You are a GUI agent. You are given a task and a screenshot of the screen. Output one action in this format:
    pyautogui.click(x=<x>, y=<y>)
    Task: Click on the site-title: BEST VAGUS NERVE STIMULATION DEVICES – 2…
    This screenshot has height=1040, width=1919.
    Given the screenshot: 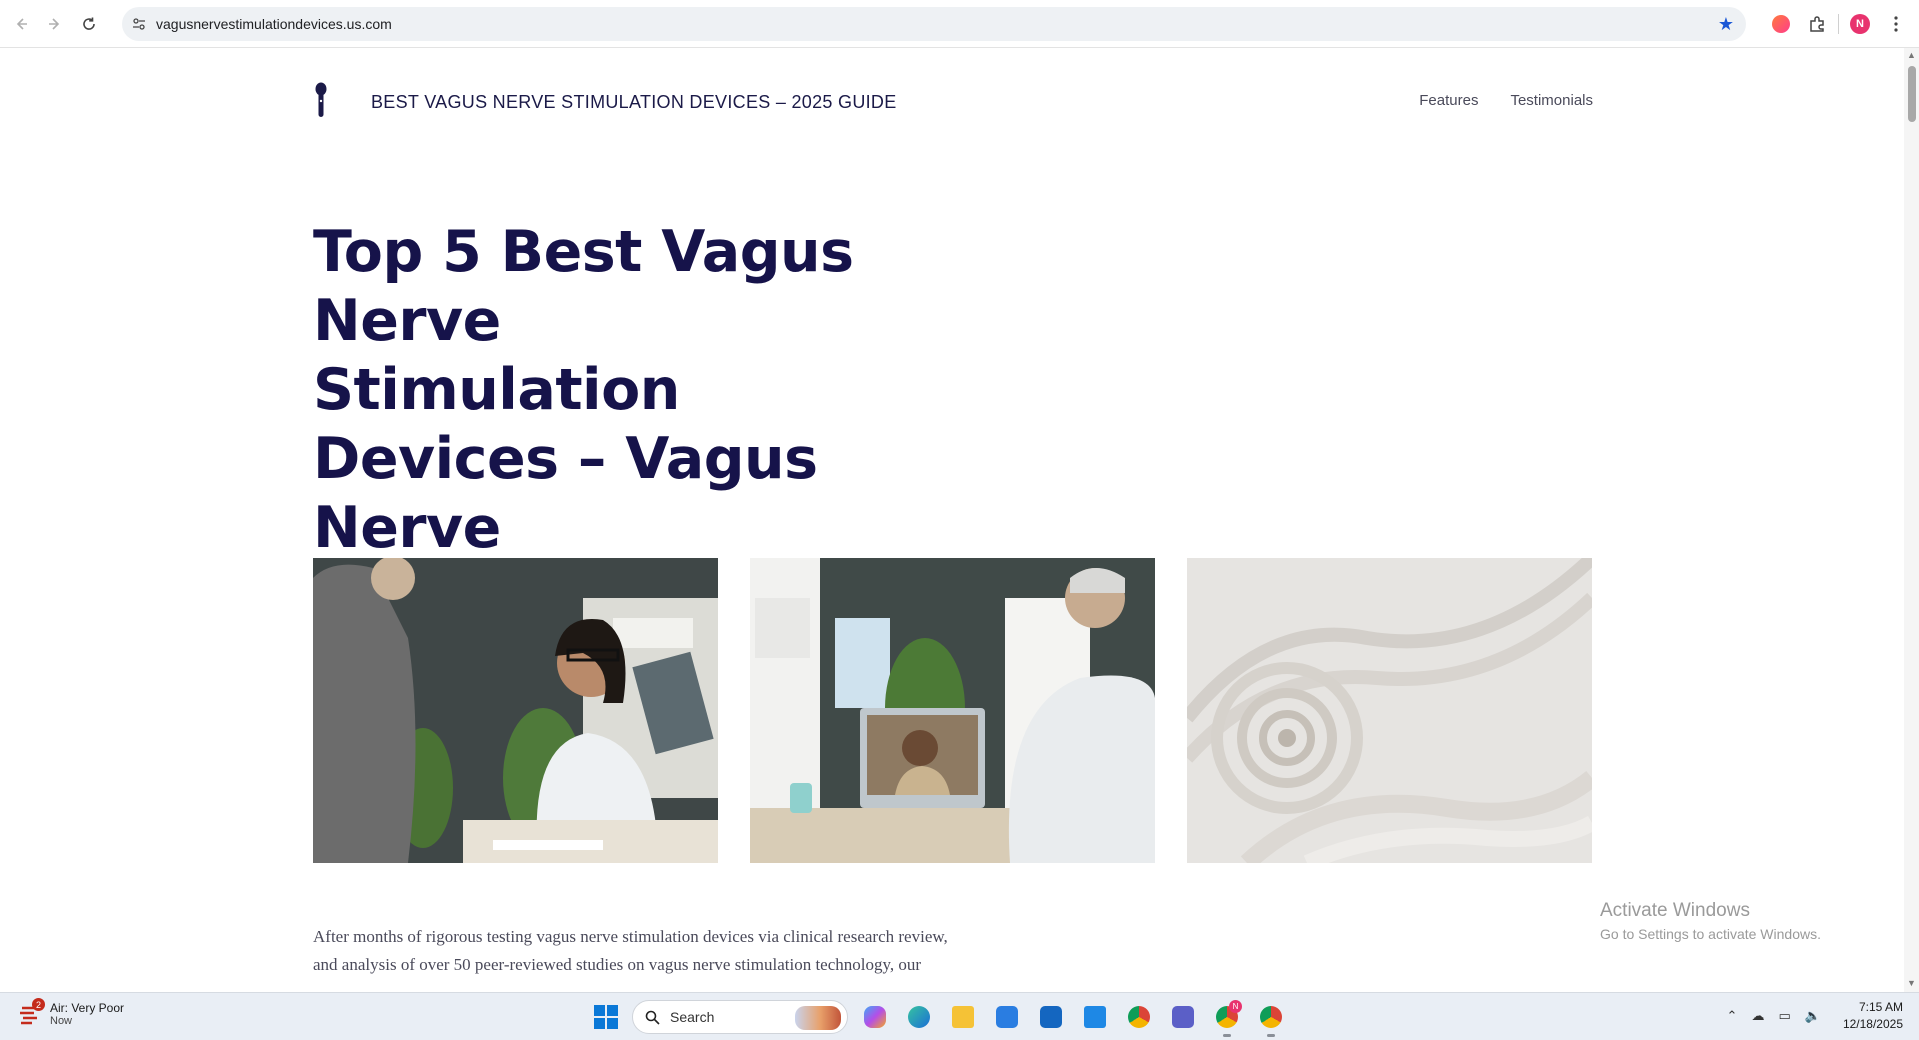 What is the action you would take?
    pyautogui.click(x=634, y=102)
    